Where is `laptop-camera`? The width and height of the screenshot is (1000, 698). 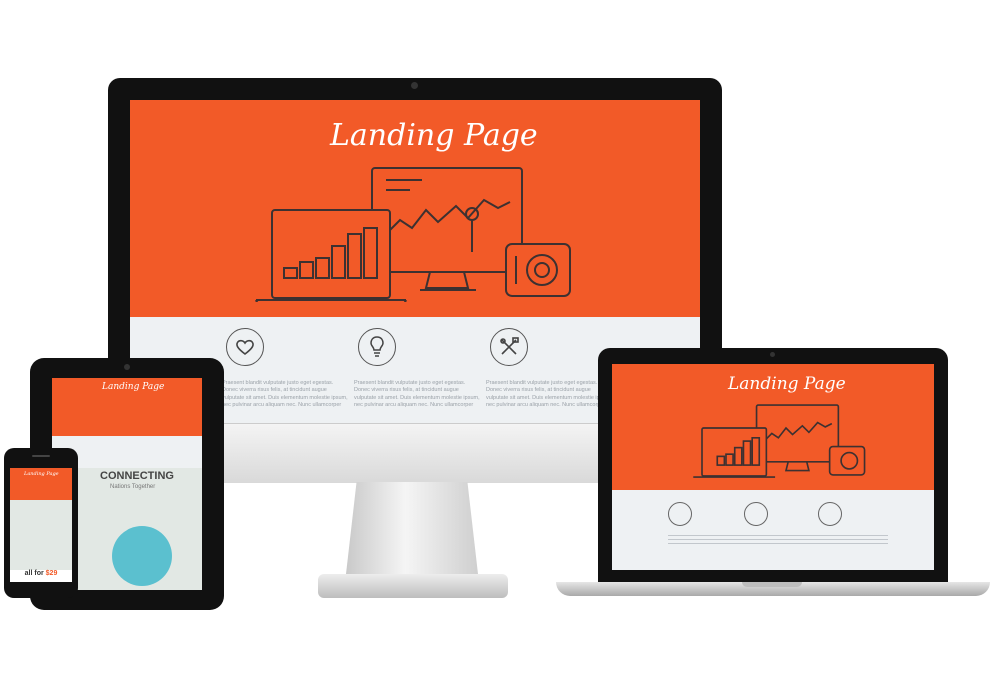
laptop-camera is located at coordinates (772, 354).